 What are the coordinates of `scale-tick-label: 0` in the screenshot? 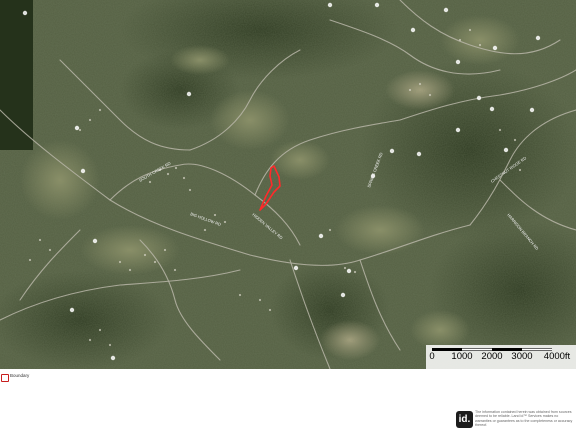 It's located at (432, 356).